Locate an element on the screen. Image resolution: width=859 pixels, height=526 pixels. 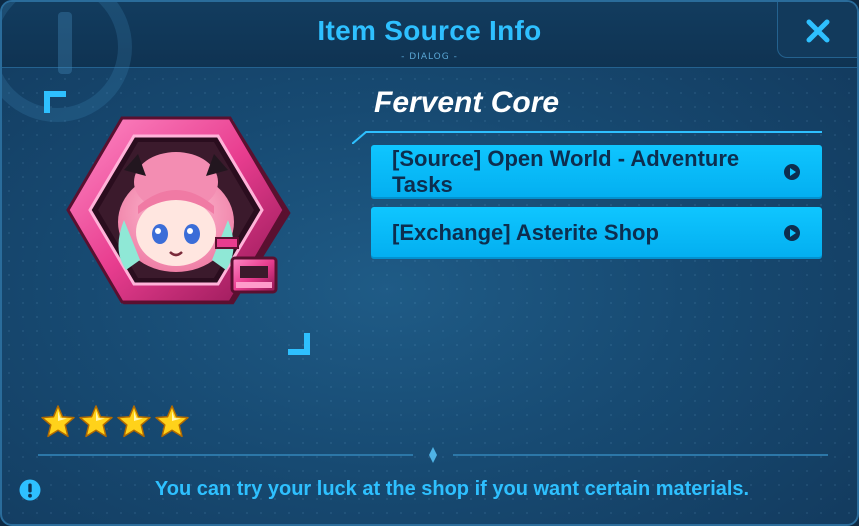
item-name-underline is located at coordinates (587, 137).